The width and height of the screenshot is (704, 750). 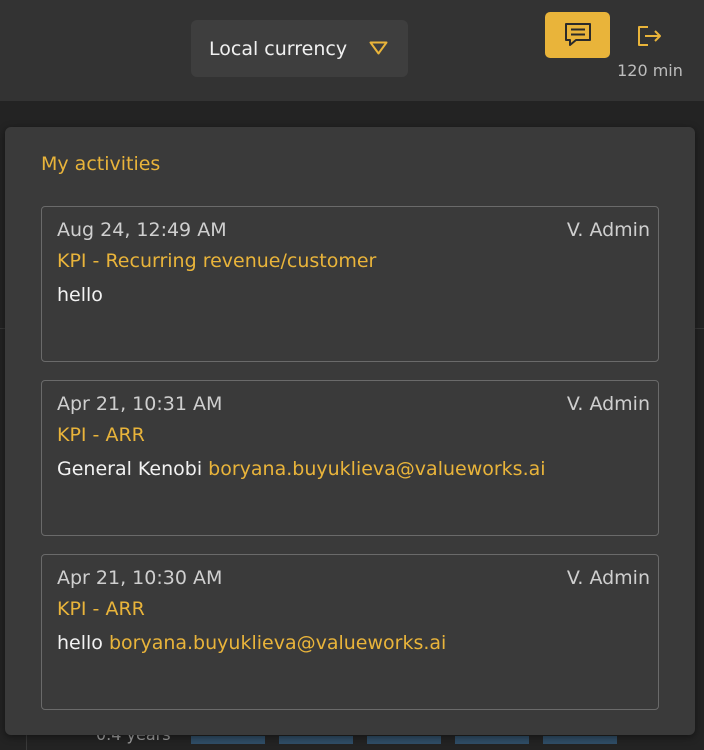 What do you see at coordinates (378, 48) in the screenshot?
I see `chevron-down-icon` at bounding box center [378, 48].